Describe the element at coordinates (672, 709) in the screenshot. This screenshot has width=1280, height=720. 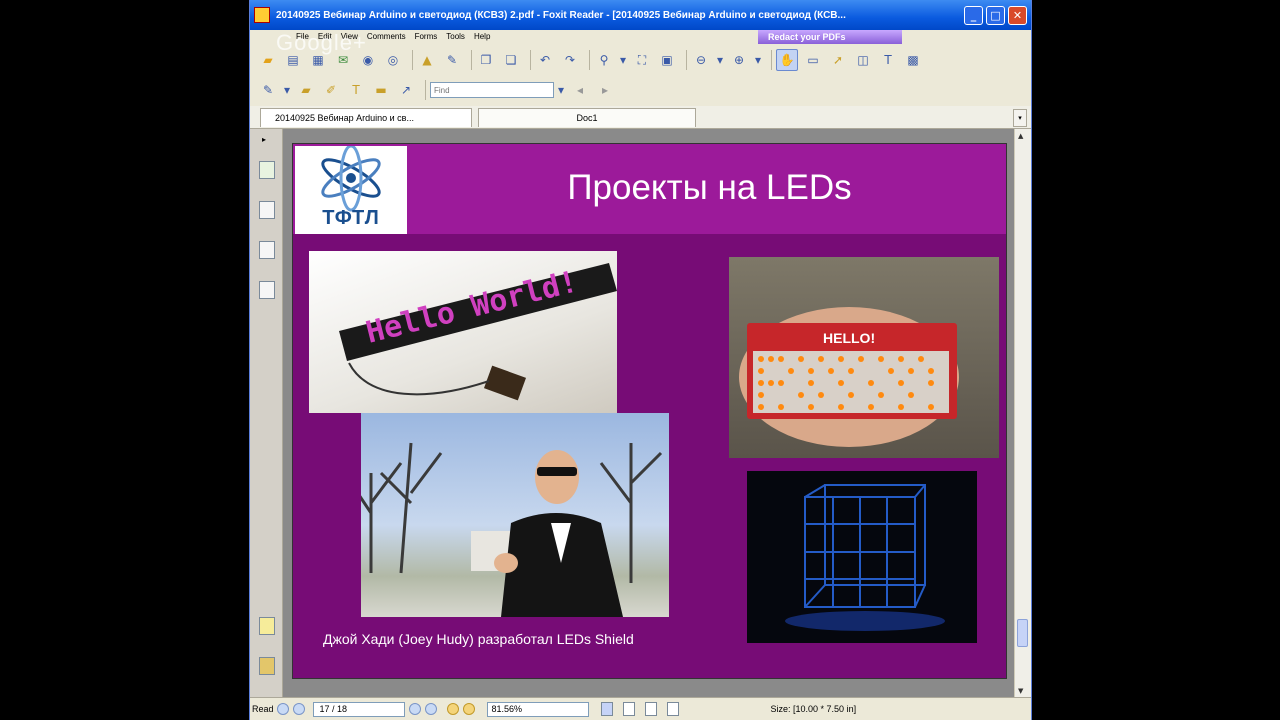
I see `continuous-facing-icon` at that location.